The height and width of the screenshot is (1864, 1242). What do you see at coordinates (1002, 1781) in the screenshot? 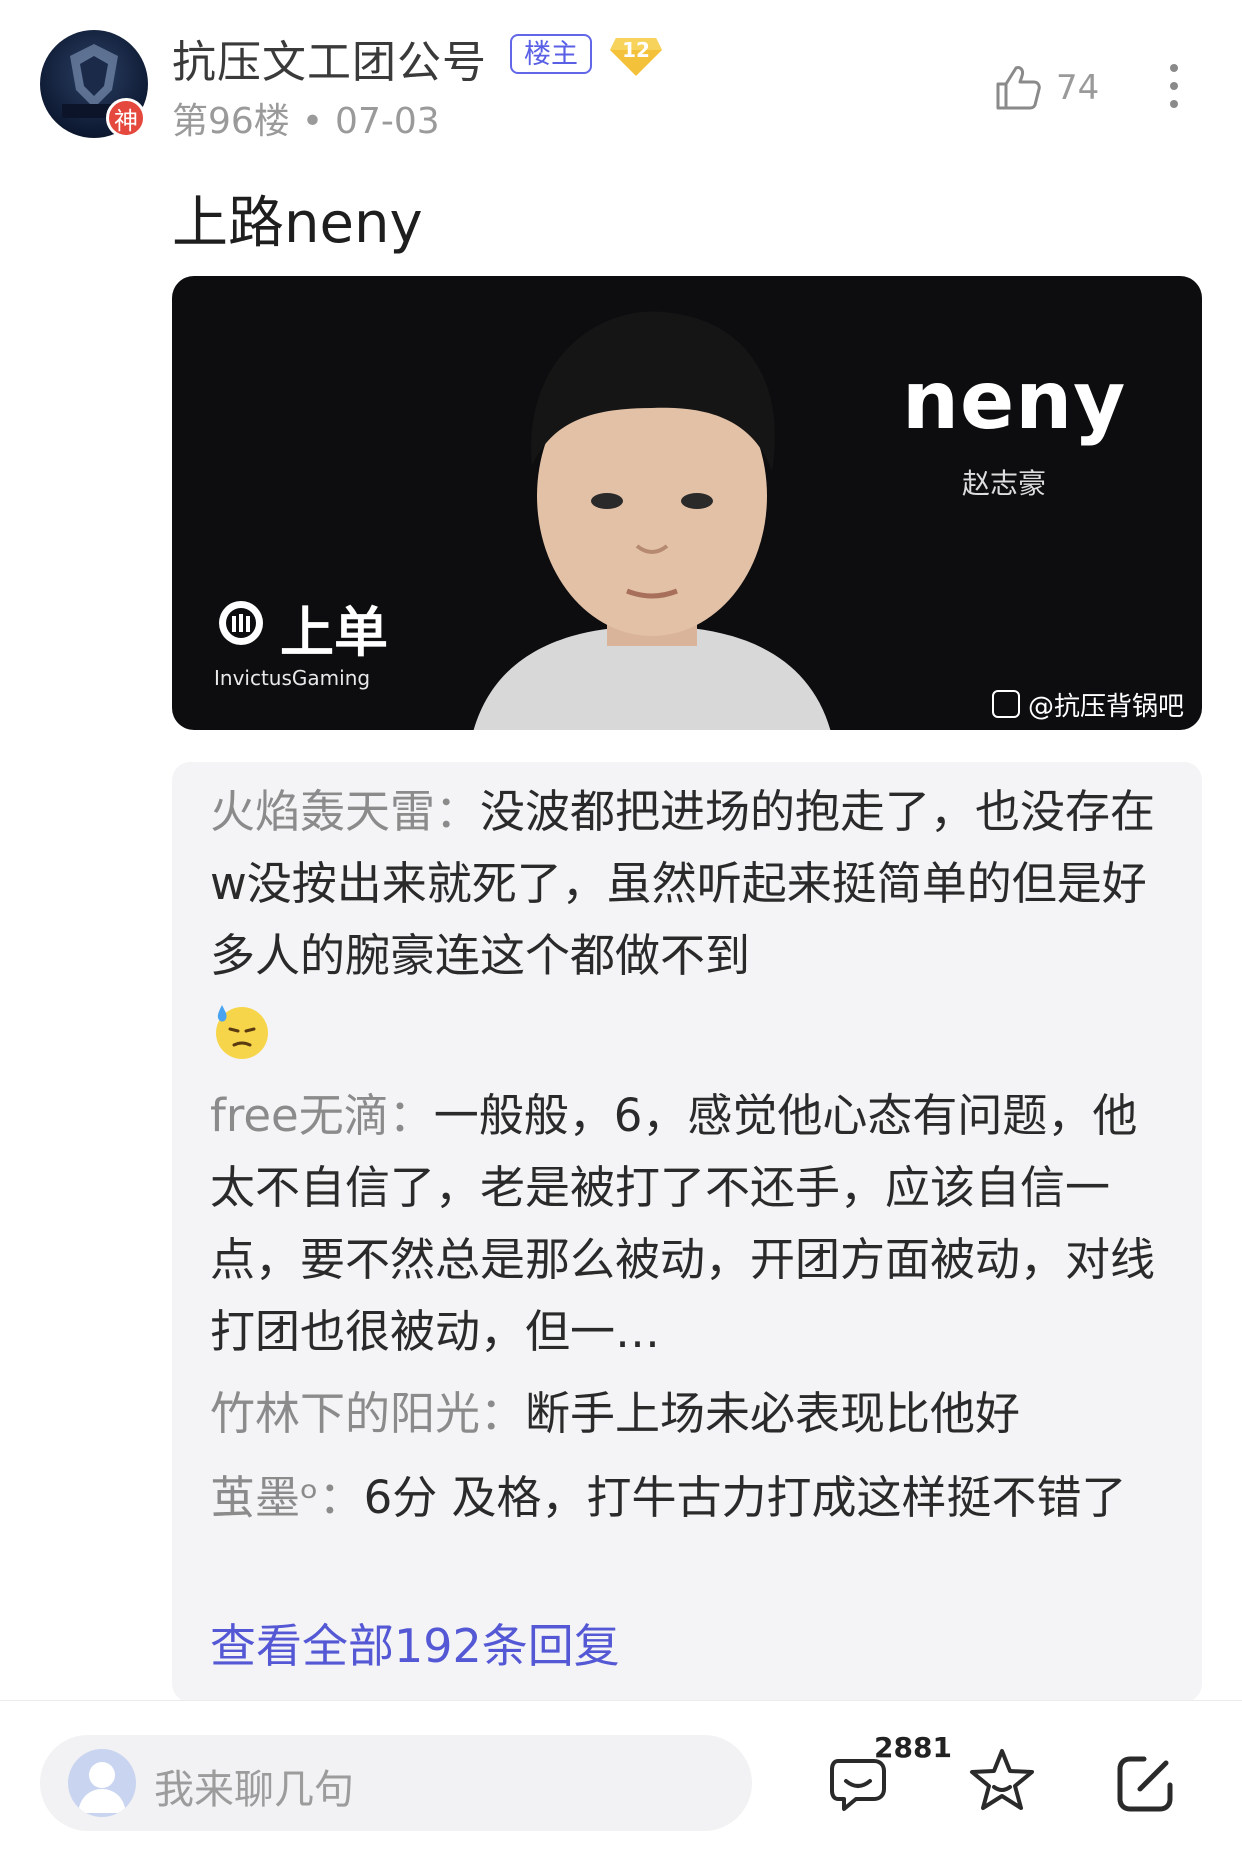
I see `star-icon` at bounding box center [1002, 1781].